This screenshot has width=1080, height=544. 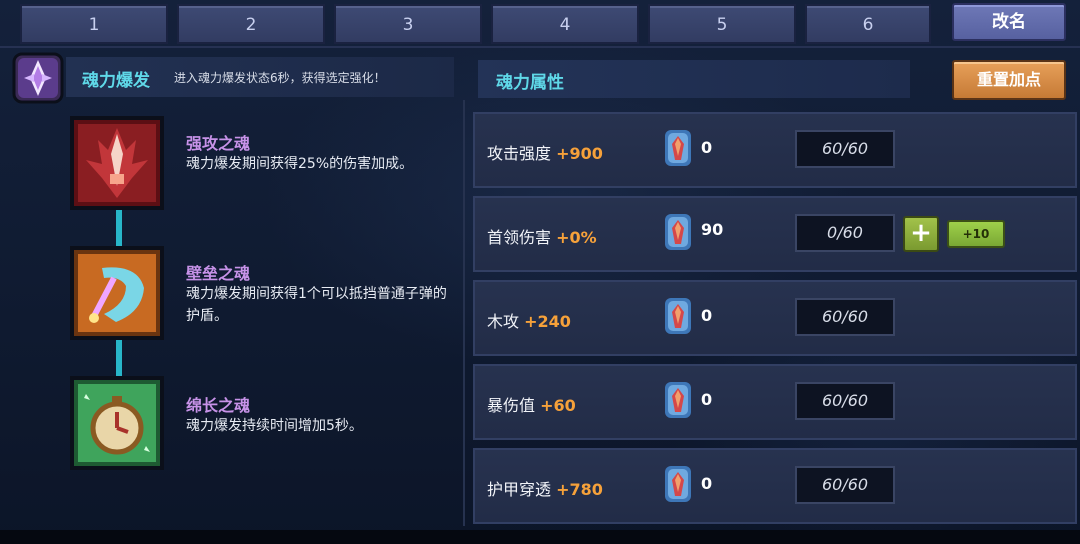 I want to click on attribute-label: 攻击强度 +900, so click(x=545, y=152).